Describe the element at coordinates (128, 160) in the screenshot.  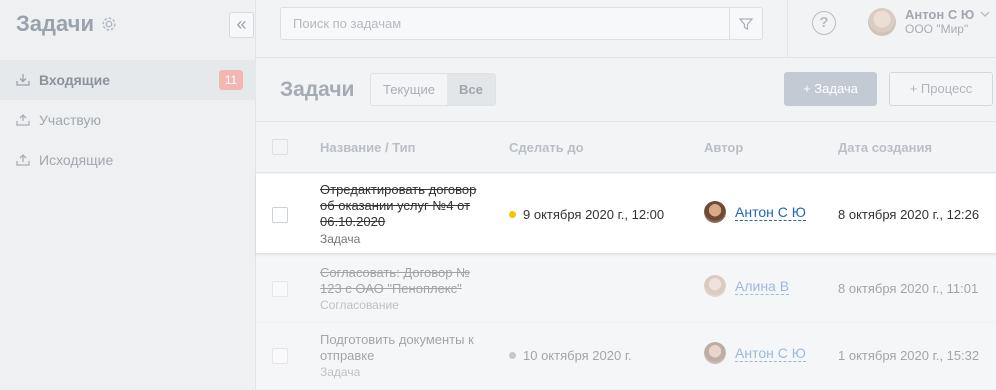
I see `sidebar-item-outbox: Исходящие` at that location.